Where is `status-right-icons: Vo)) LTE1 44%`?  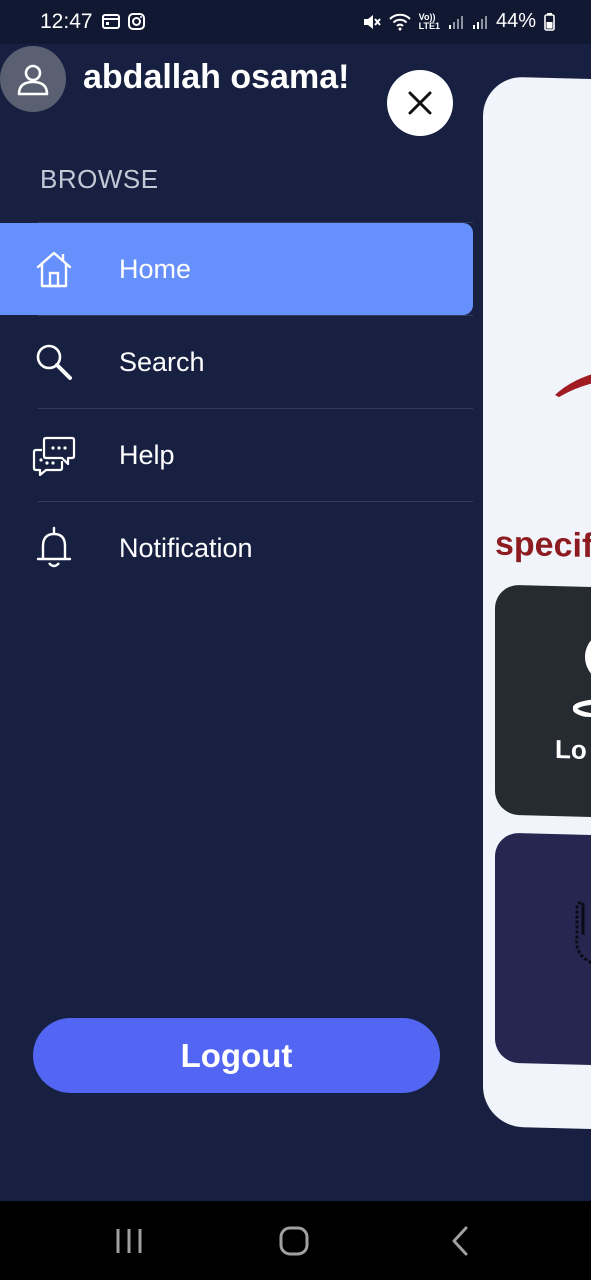 status-right-icons: Vo)) LTE1 44% is located at coordinates (458, 21).